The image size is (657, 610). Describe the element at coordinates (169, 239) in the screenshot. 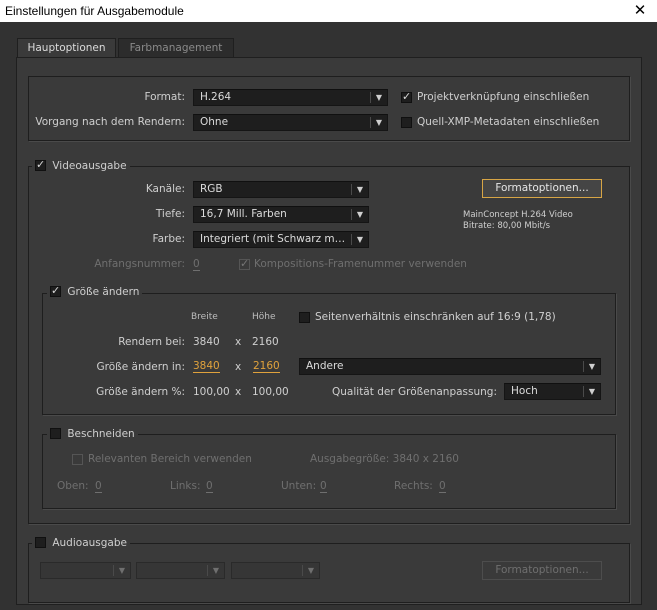

I see `color-label: Farbe:` at that location.